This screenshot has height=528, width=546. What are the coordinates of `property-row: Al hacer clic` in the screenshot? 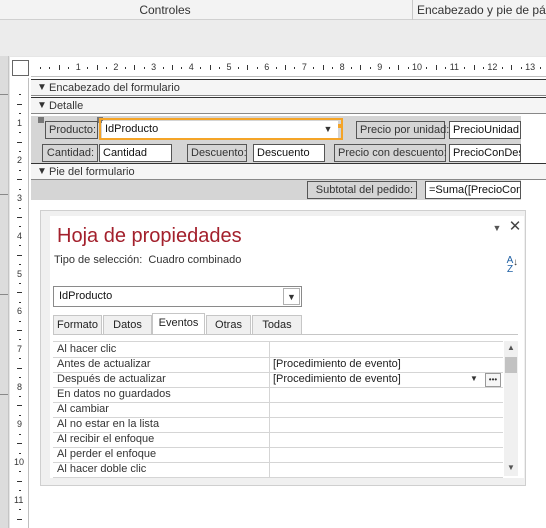 It's located at (278, 350).